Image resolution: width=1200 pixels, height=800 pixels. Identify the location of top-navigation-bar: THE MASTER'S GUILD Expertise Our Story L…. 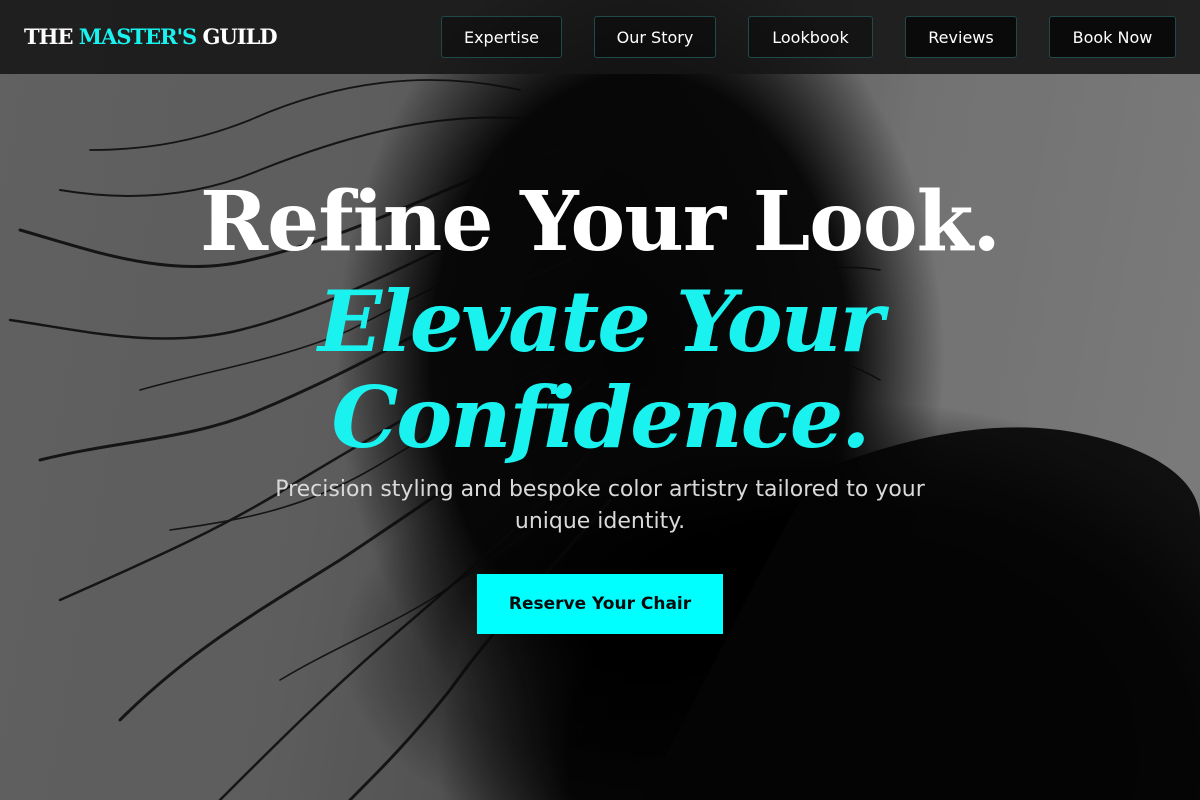
(600, 37).